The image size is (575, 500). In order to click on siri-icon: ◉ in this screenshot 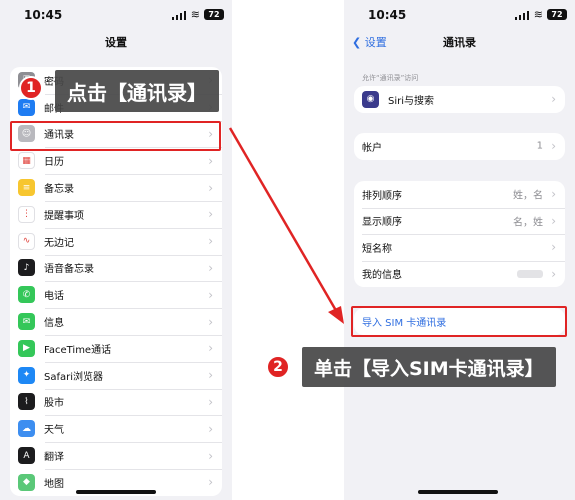, I will do `click(370, 99)`.